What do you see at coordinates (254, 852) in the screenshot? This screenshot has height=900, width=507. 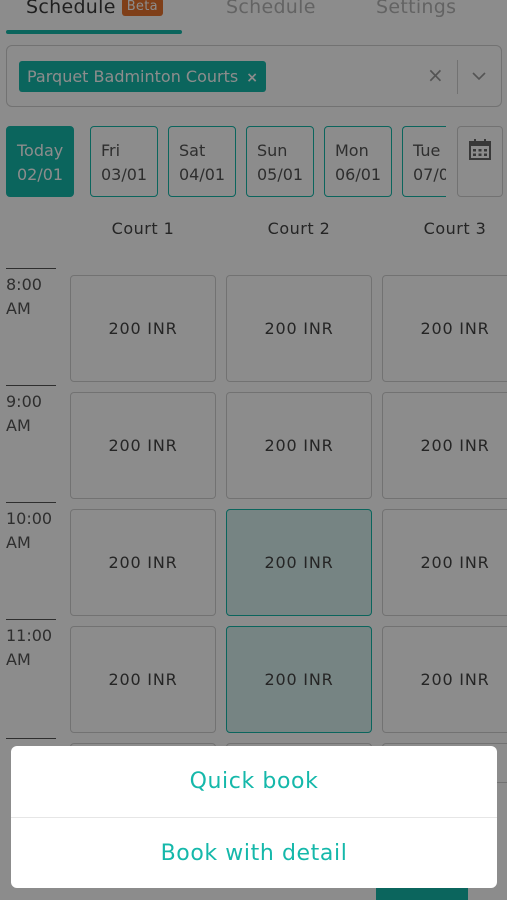 I see `book-with-detail-option: Book with detail` at bounding box center [254, 852].